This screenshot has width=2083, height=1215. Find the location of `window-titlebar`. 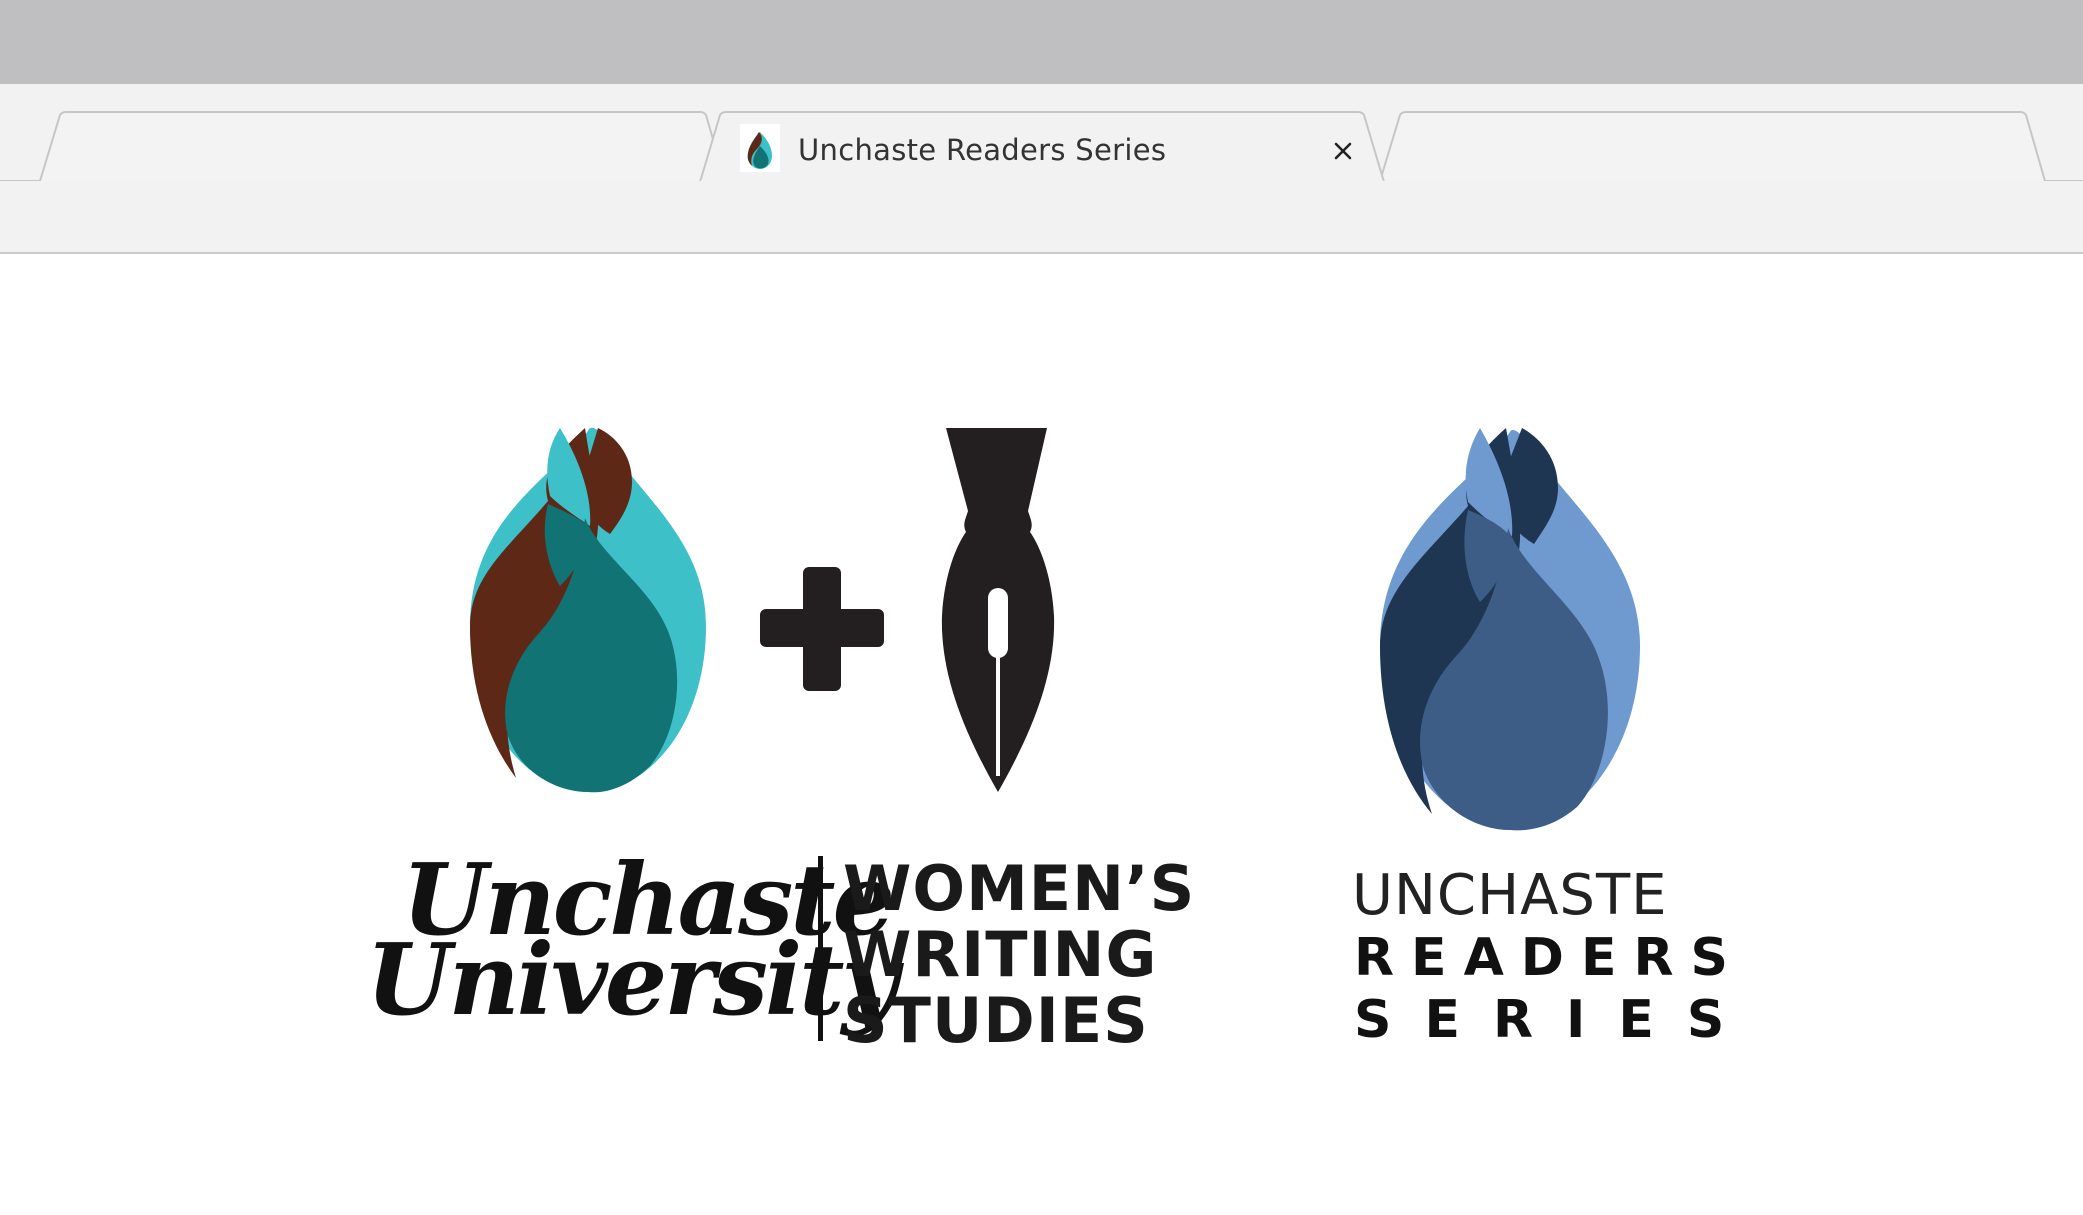

window-titlebar is located at coordinates (1041, 42).